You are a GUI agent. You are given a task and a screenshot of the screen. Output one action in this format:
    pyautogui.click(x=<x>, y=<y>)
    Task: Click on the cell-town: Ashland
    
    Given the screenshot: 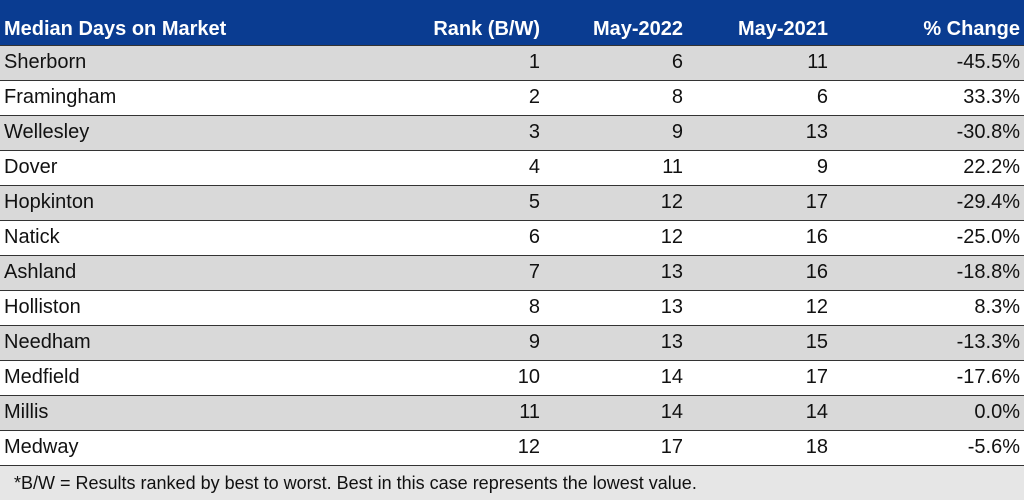 What is the action you would take?
    pyautogui.click(x=195, y=273)
    